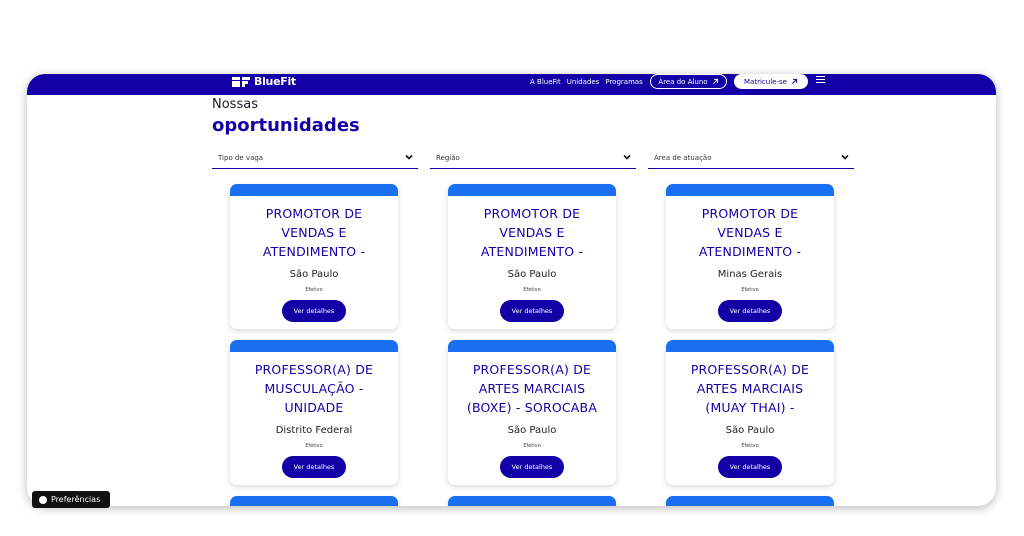 This screenshot has height=536, width=1024. What do you see at coordinates (314, 388) in the screenshot?
I see `job-title: PROFESSOR(A) DE MUSCULAÇÃO - UNIDADE` at bounding box center [314, 388].